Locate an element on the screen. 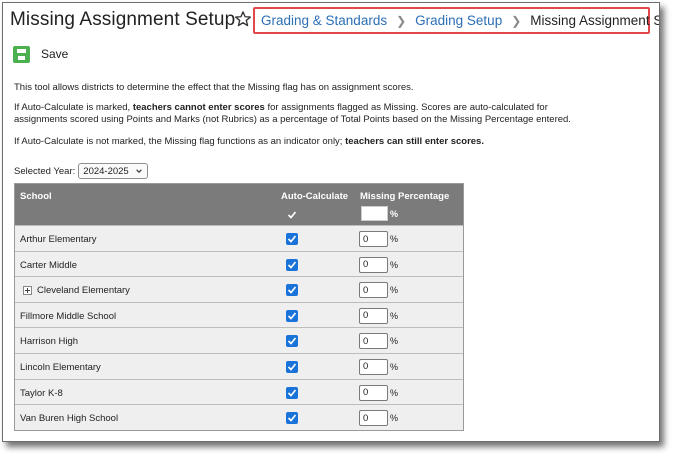 This screenshot has width=674, height=454. table-row: Arthur Elementary% is located at coordinates (239, 238).